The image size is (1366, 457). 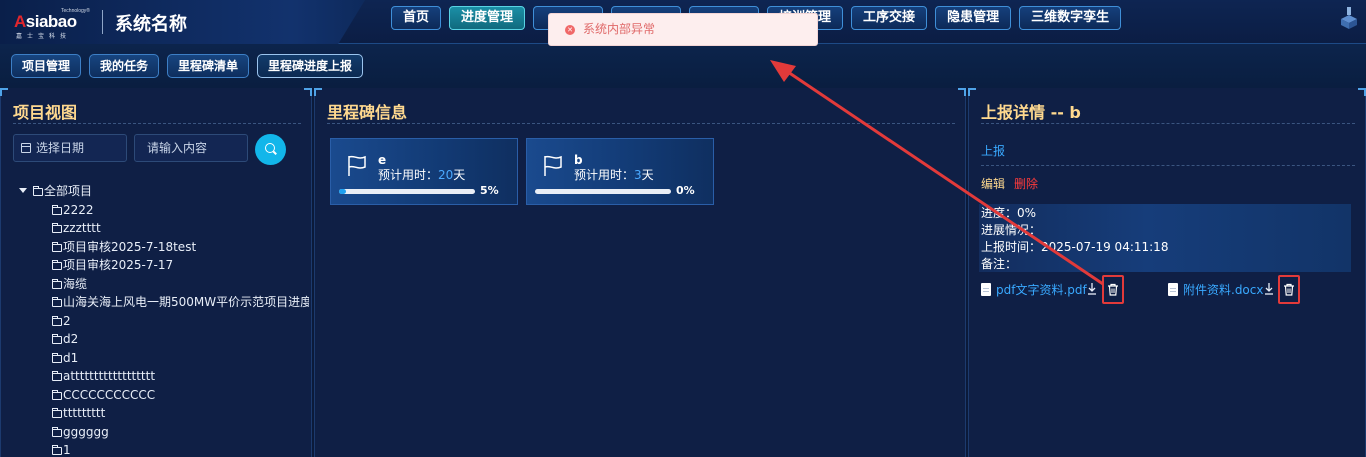 I want to click on tree-item: 1, so click(x=164, y=449).